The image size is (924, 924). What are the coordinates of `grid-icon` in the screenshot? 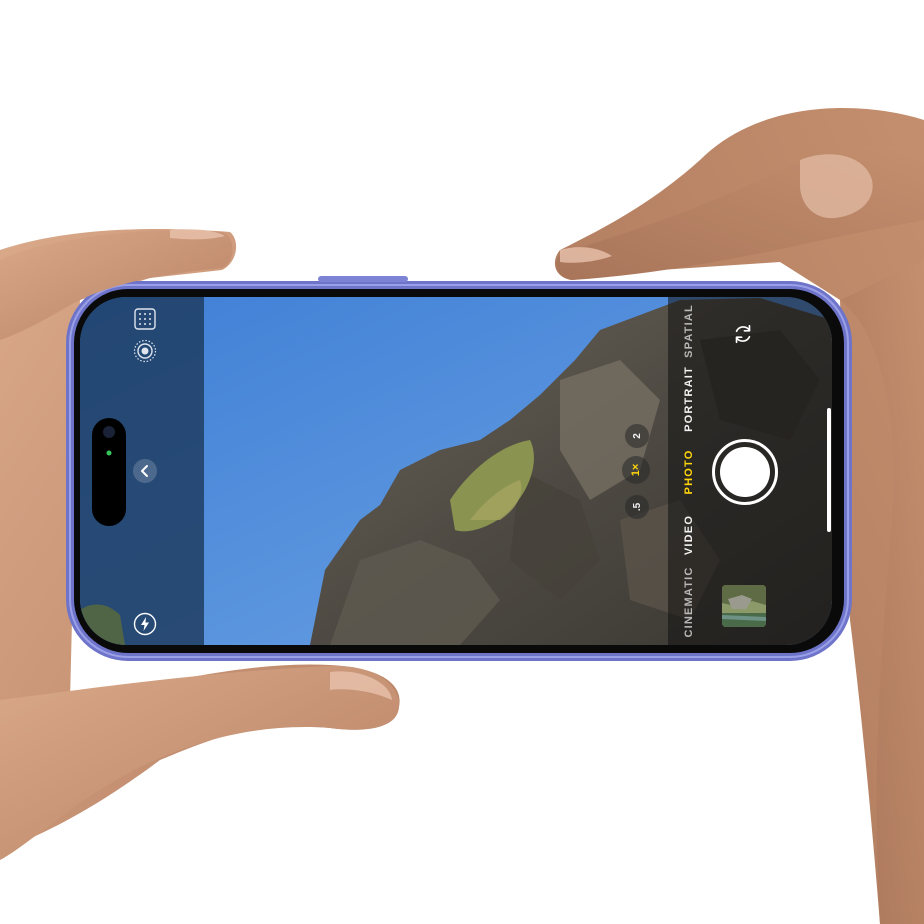 It's located at (145, 319).